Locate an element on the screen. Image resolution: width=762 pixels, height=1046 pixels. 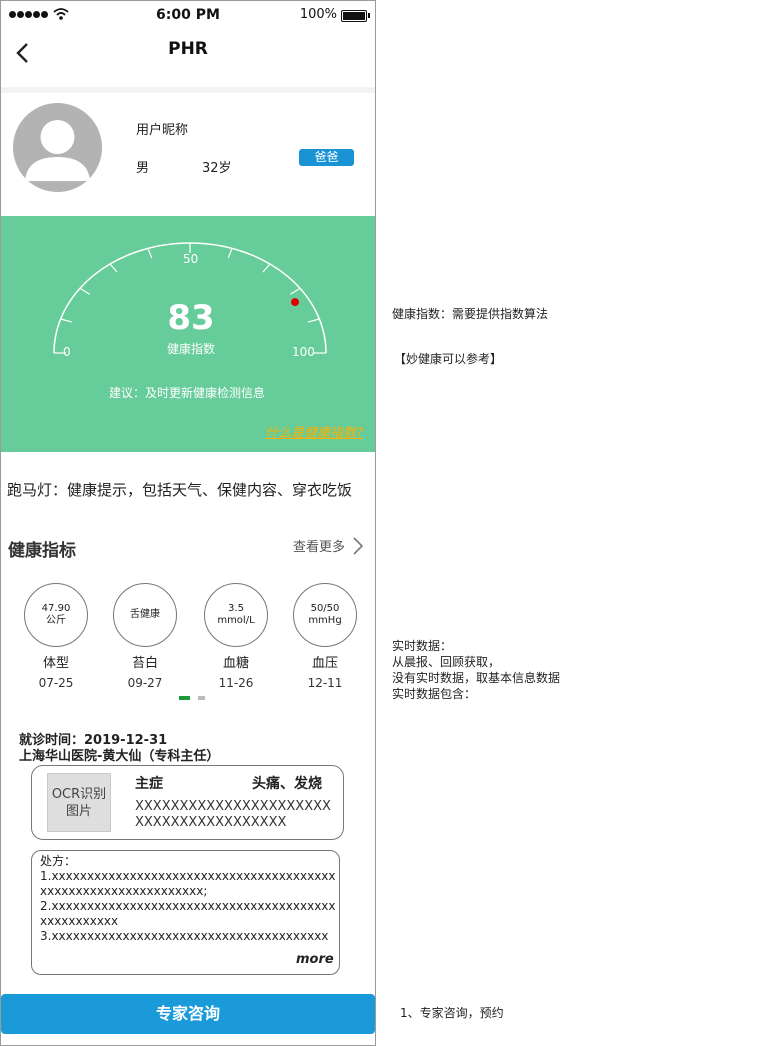
header-divider is located at coordinates (188, 90).